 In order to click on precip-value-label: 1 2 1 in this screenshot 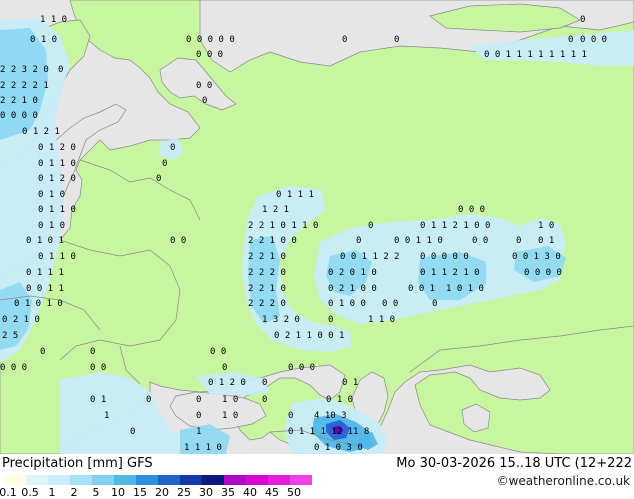, I will do `click(275, 210)`.